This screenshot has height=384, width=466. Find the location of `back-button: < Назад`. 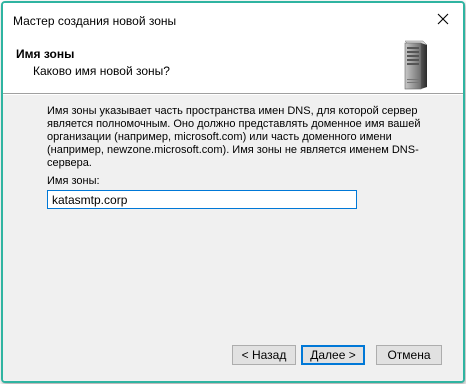

back-button: < Назад is located at coordinates (264, 355).